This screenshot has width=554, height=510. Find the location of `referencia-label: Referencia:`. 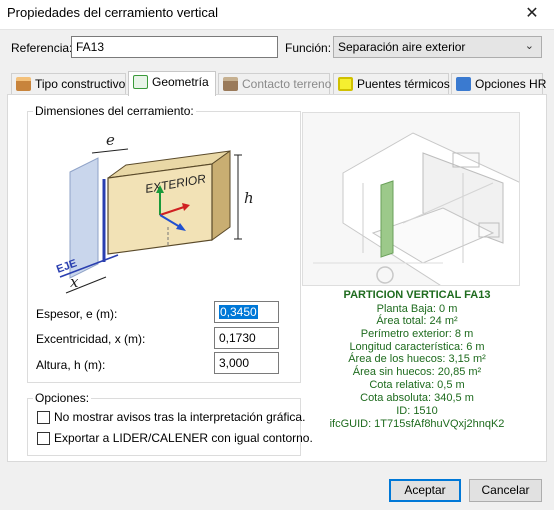

referencia-label: Referencia: is located at coordinates (42, 48).